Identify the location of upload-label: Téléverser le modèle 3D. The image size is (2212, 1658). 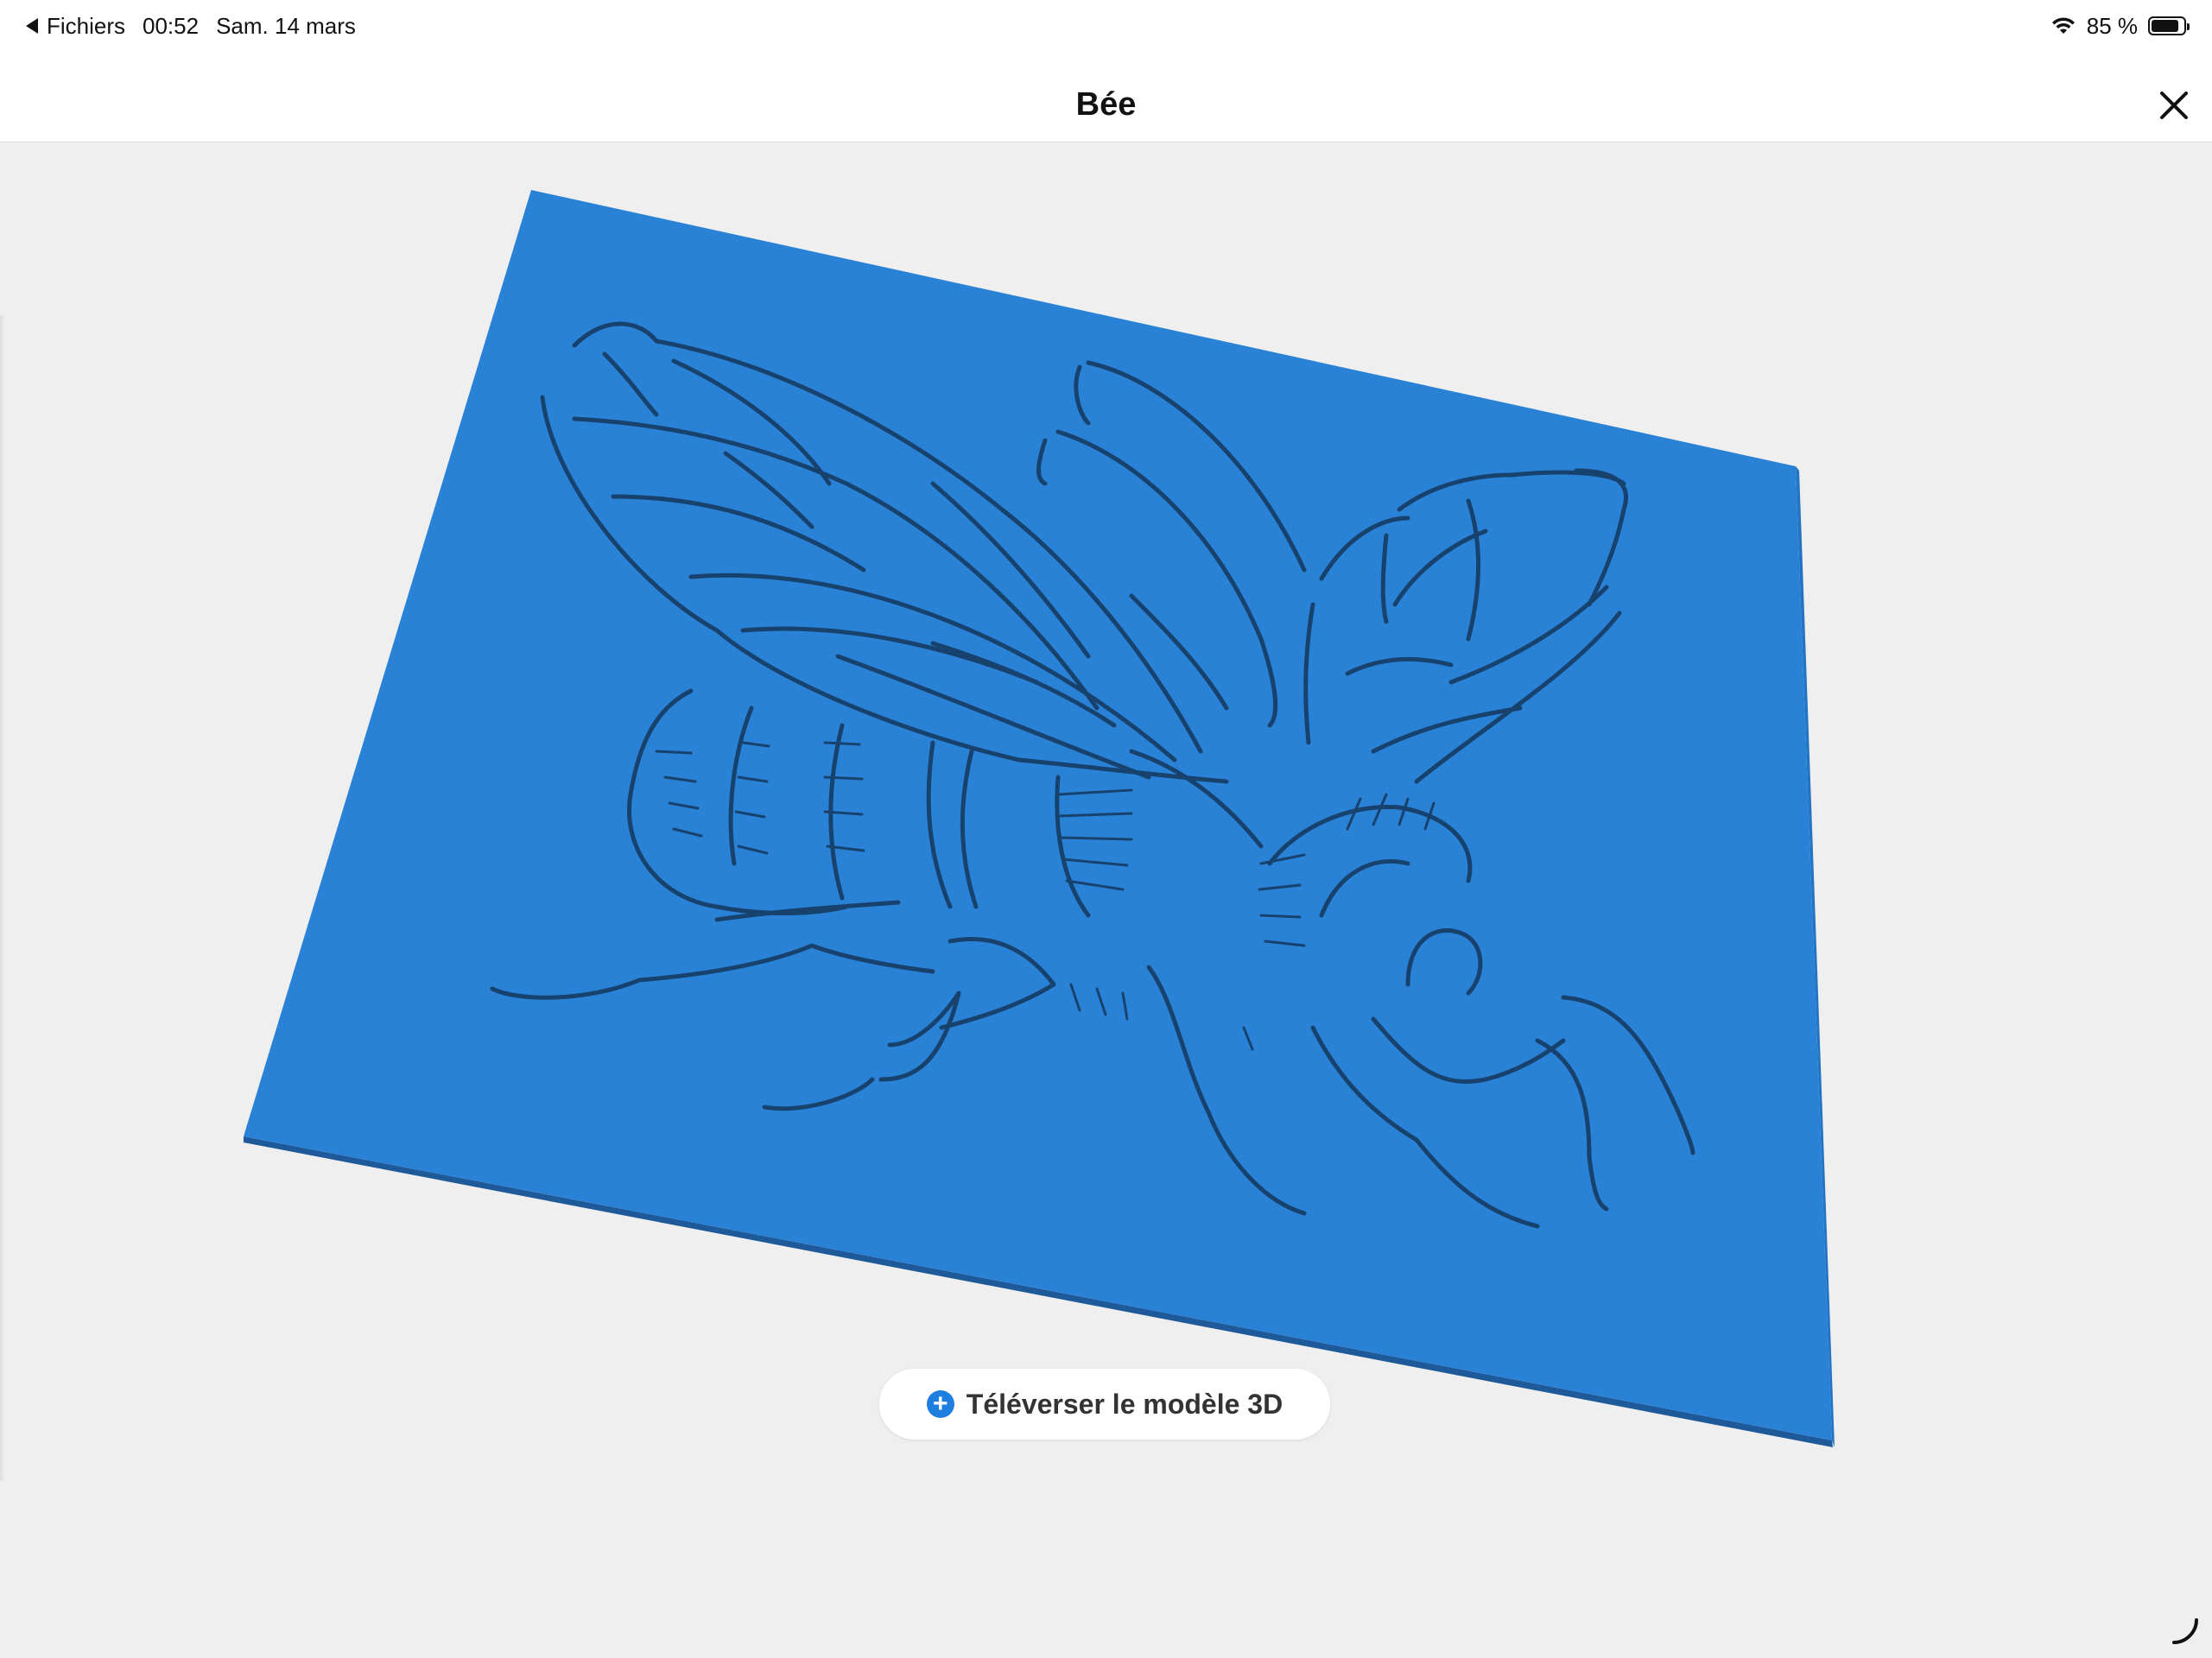
(1124, 1404).